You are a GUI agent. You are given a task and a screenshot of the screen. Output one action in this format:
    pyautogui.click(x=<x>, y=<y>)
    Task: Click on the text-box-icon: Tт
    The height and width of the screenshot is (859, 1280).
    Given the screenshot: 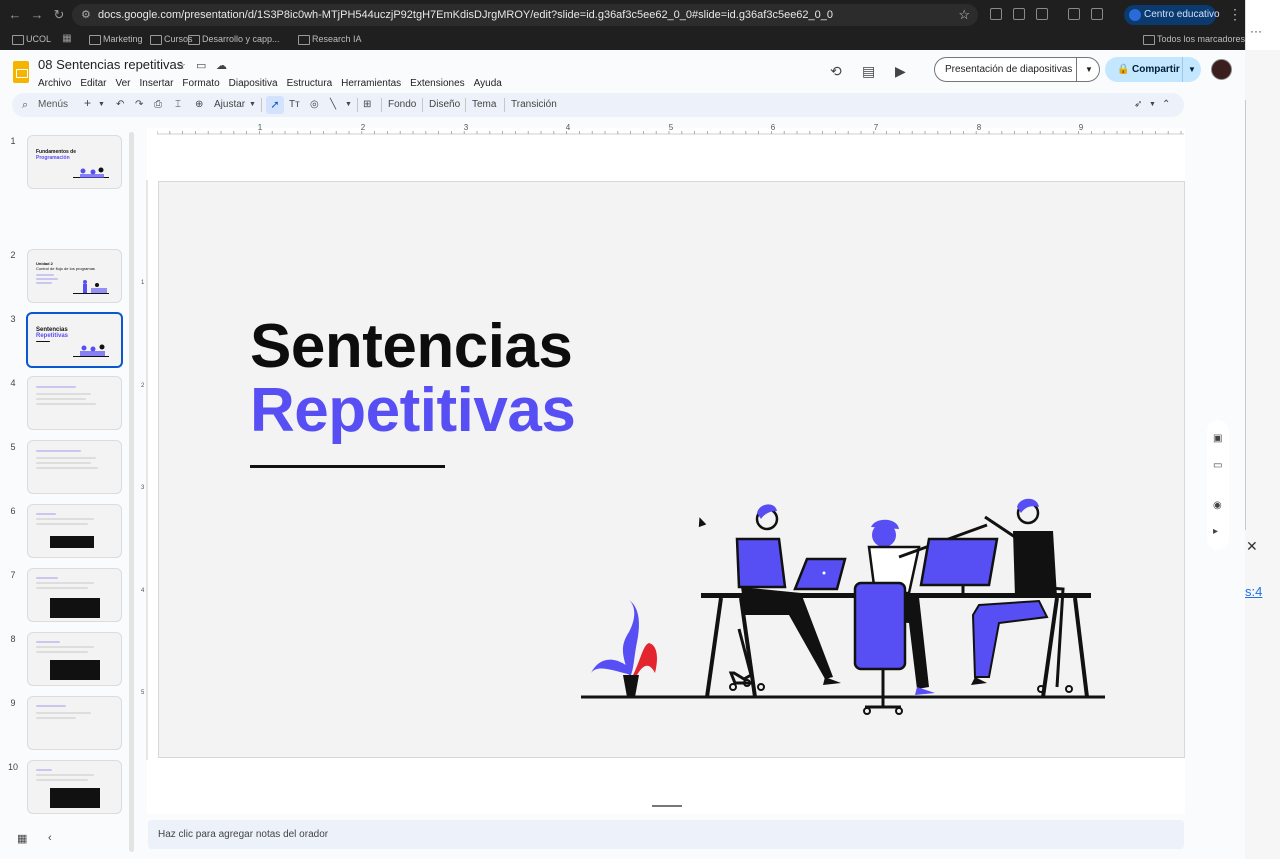 What is the action you would take?
    pyautogui.click(x=294, y=105)
    